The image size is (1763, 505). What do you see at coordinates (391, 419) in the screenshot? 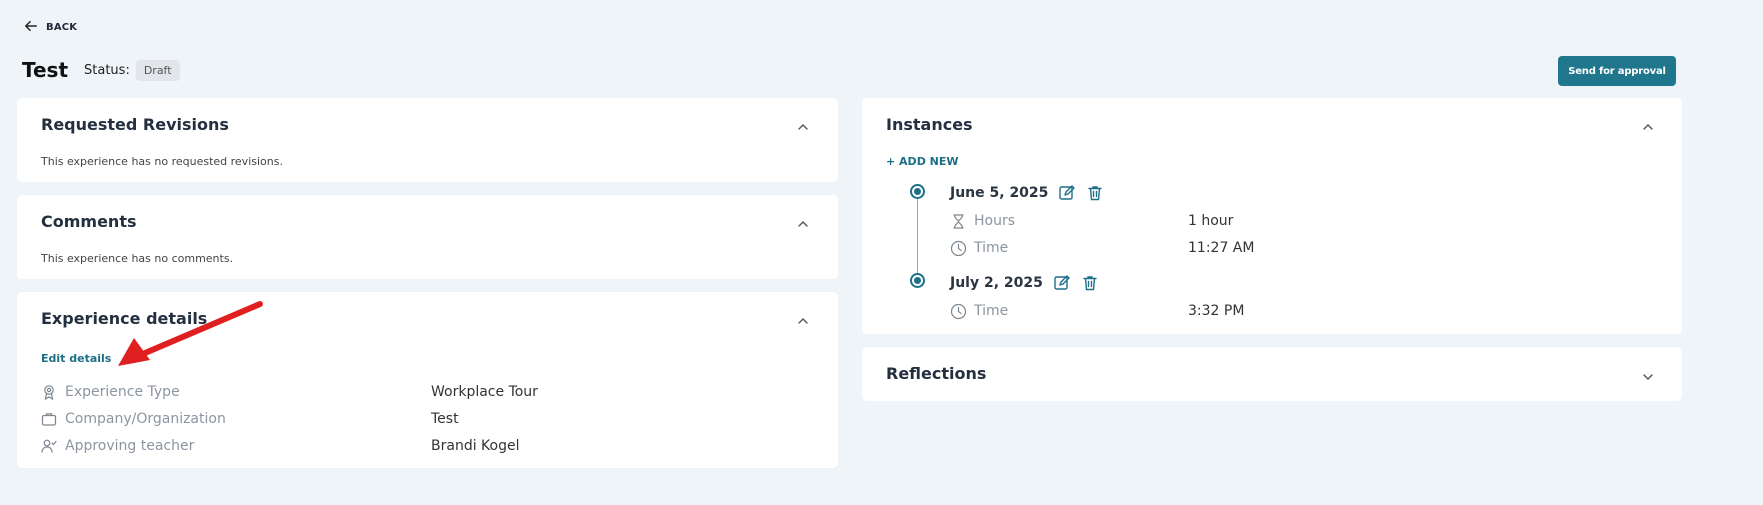
I see `detail-row-company: Company/Organization Test` at bounding box center [391, 419].